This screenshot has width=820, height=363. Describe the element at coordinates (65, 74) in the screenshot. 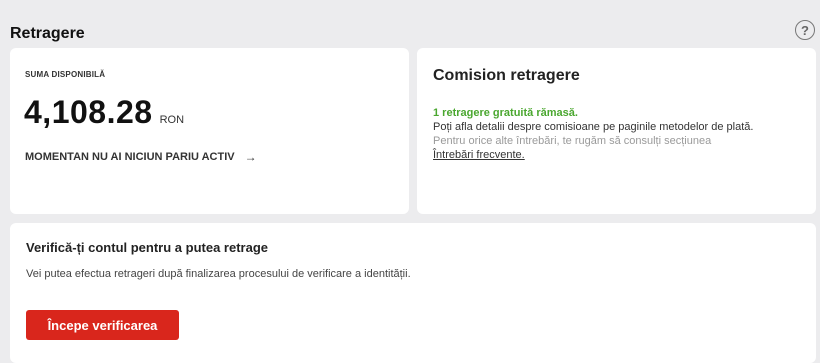

I see `balance-label: SUMA DISPONIBILĂ` at that location.